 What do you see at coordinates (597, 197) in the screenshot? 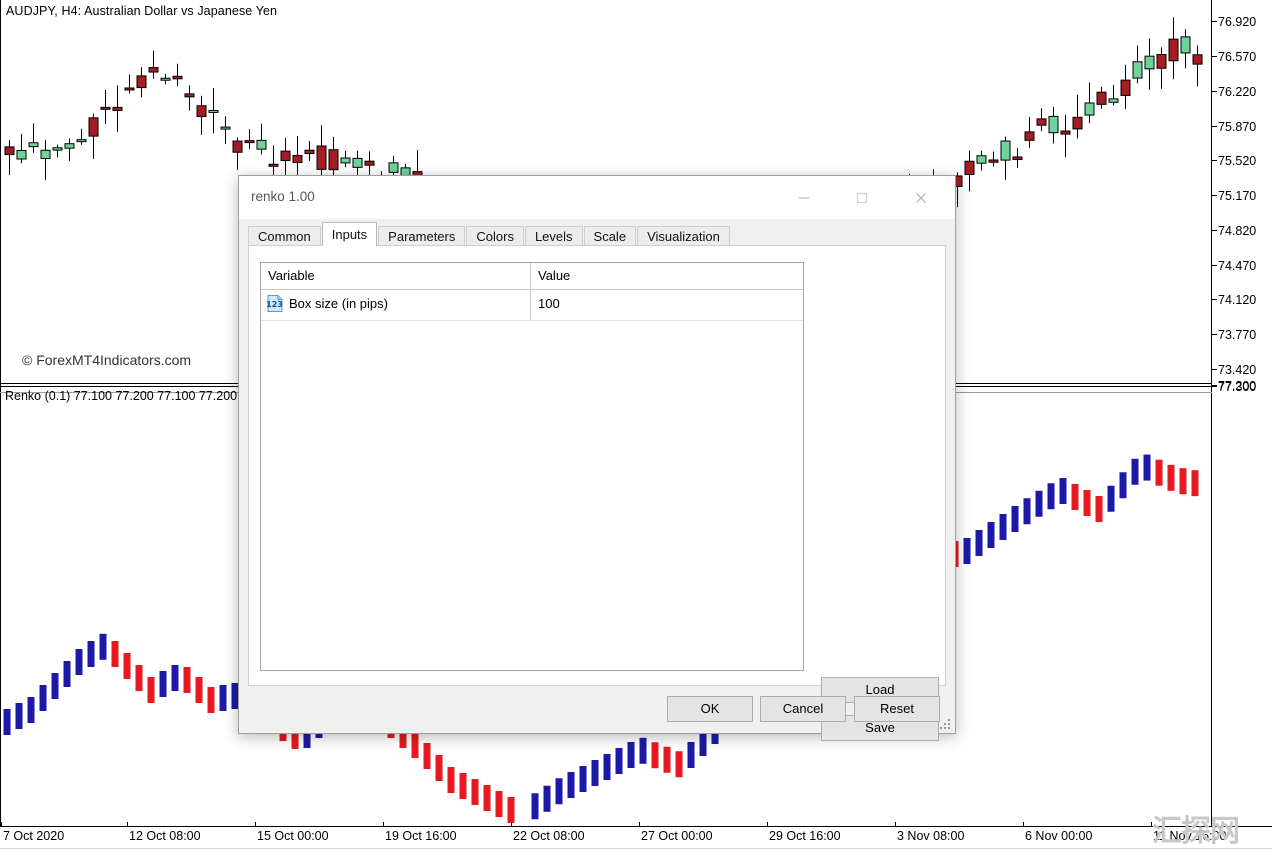
I see `dialog-titlebar: renko 1.00` at bounding box center [597, 197].